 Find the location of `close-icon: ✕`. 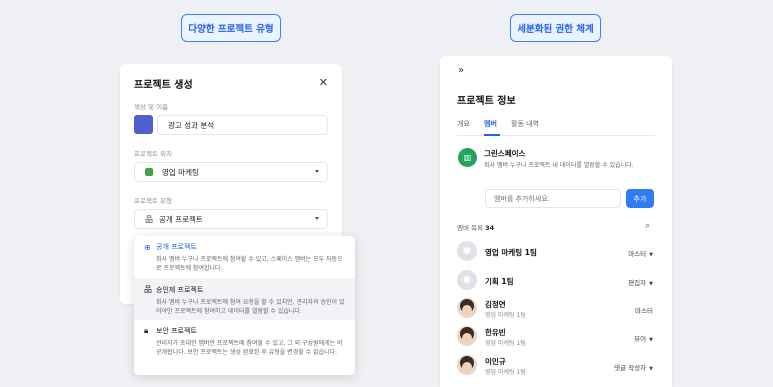

close-icon: ✕ is located at coordinates (323, 82).